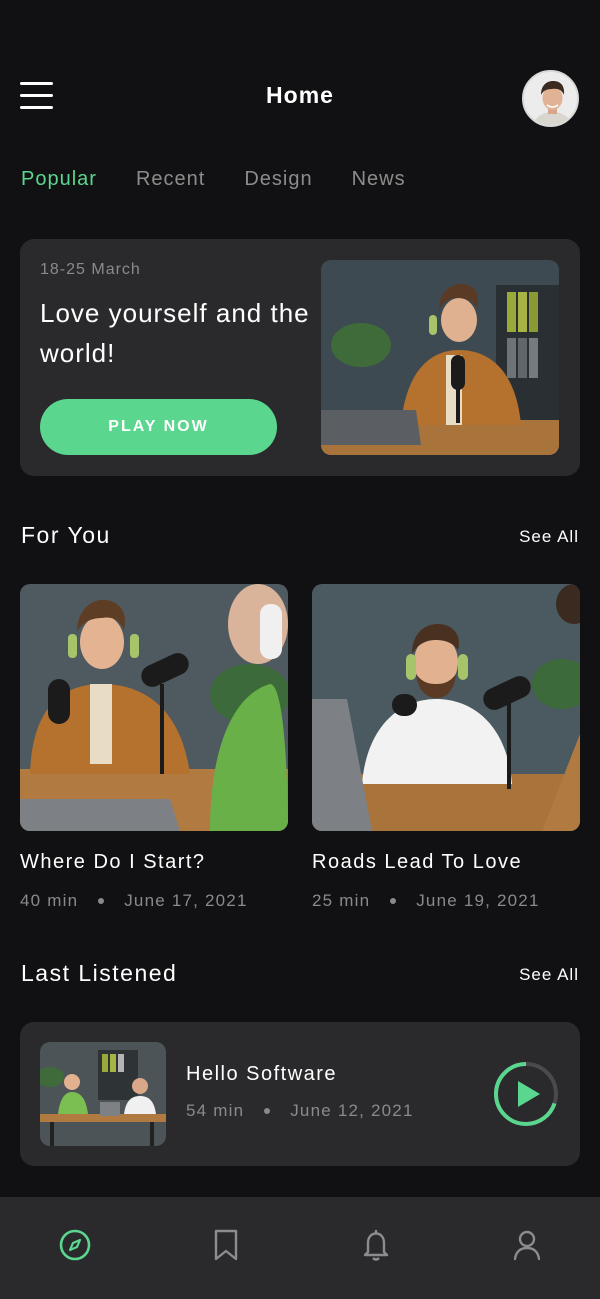 This screenshot has width=600, height=1299. Describe the element at coordinates (66, 535) in the screenshot. I see `for-you-title: For You` at that location.